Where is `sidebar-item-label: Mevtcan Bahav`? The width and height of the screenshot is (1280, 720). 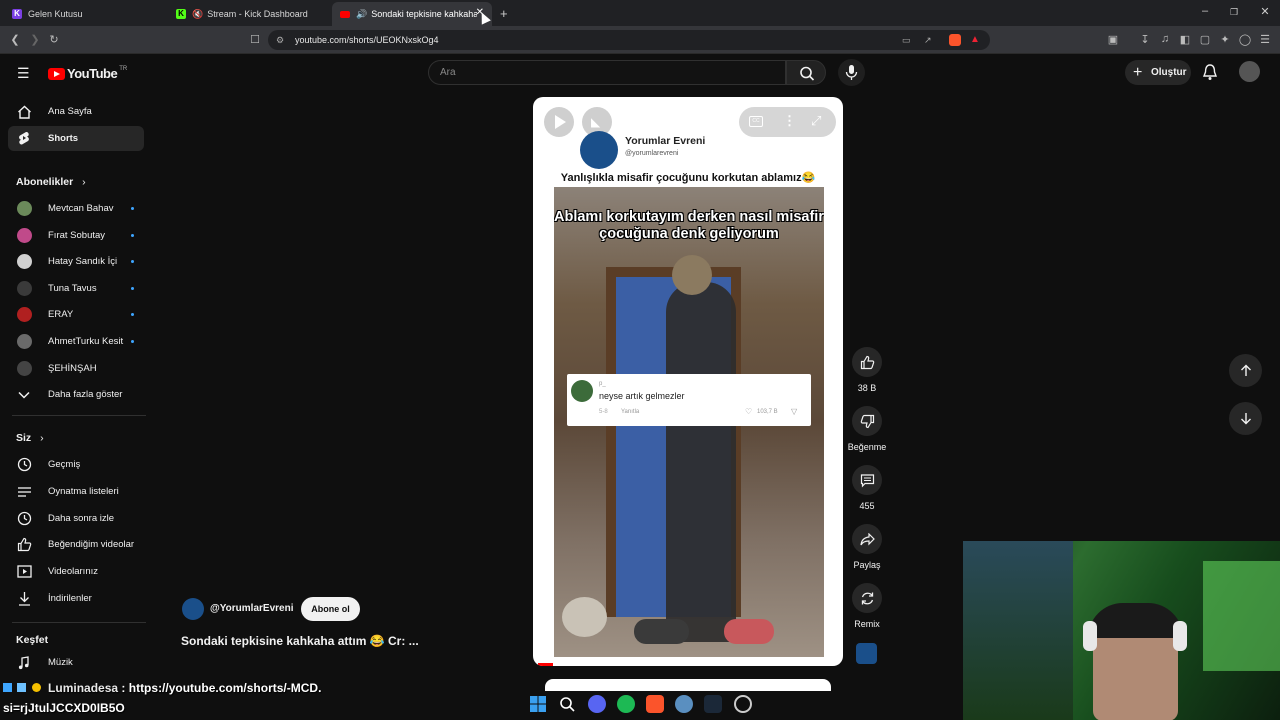 sidebar-item-label: Mevtcan Bahav is located at coordinates (81, 208).